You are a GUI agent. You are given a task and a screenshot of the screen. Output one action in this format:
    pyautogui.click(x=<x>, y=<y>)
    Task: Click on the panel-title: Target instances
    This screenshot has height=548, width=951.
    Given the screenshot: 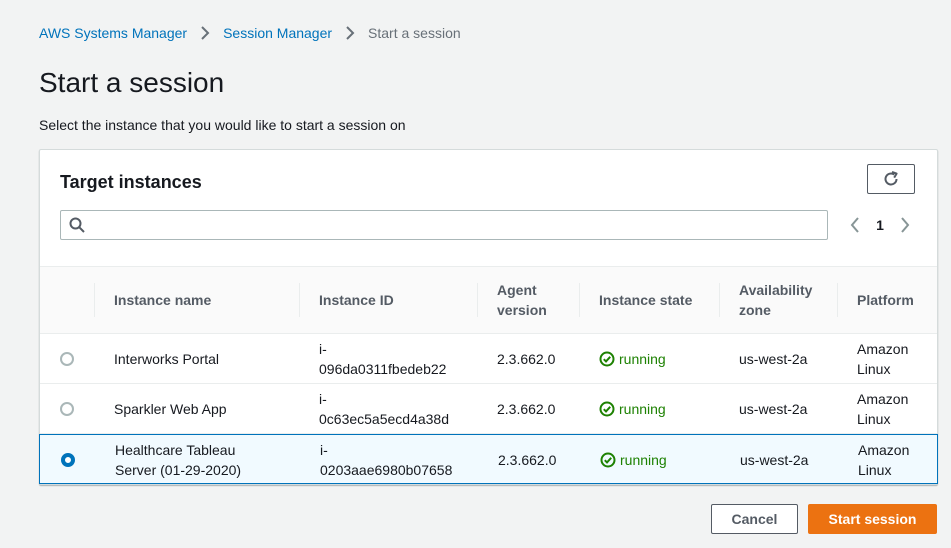 What is the action you would take?
    pyautogui.click(x=131, y=182)
    